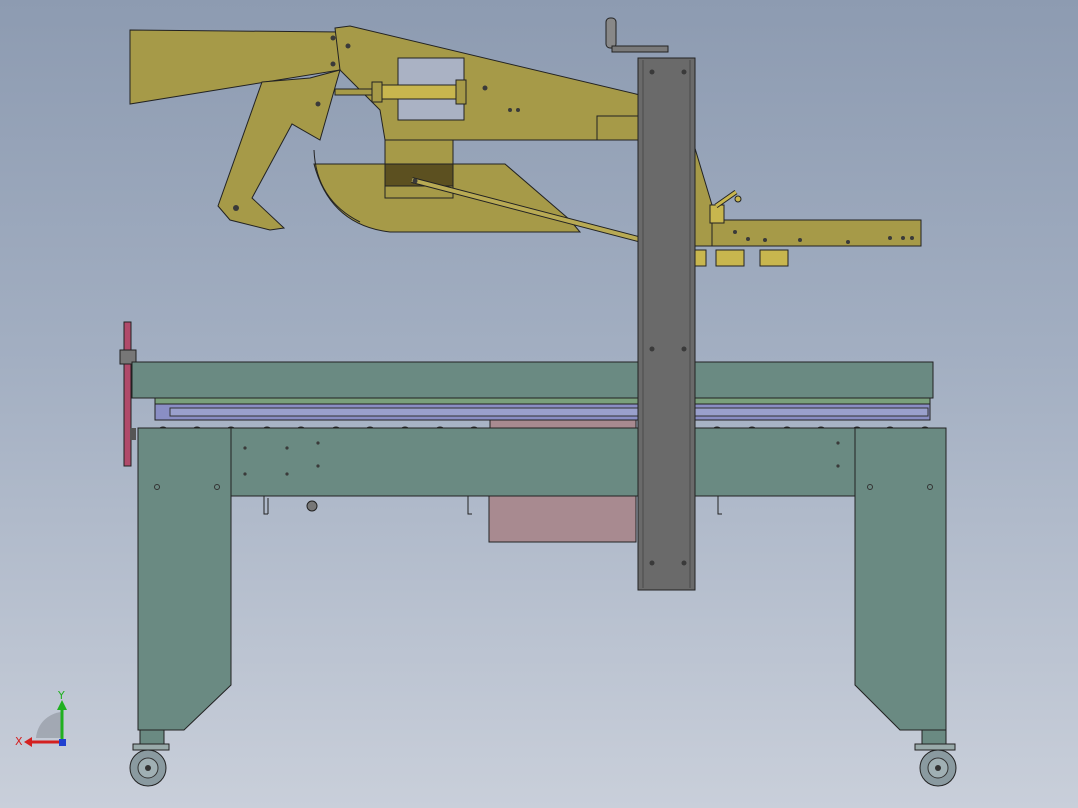 This screenshot has width=1078, height=808. Describe the element at coordinates (738, 199) in the screenshot. I see `valve-knob` at that location.